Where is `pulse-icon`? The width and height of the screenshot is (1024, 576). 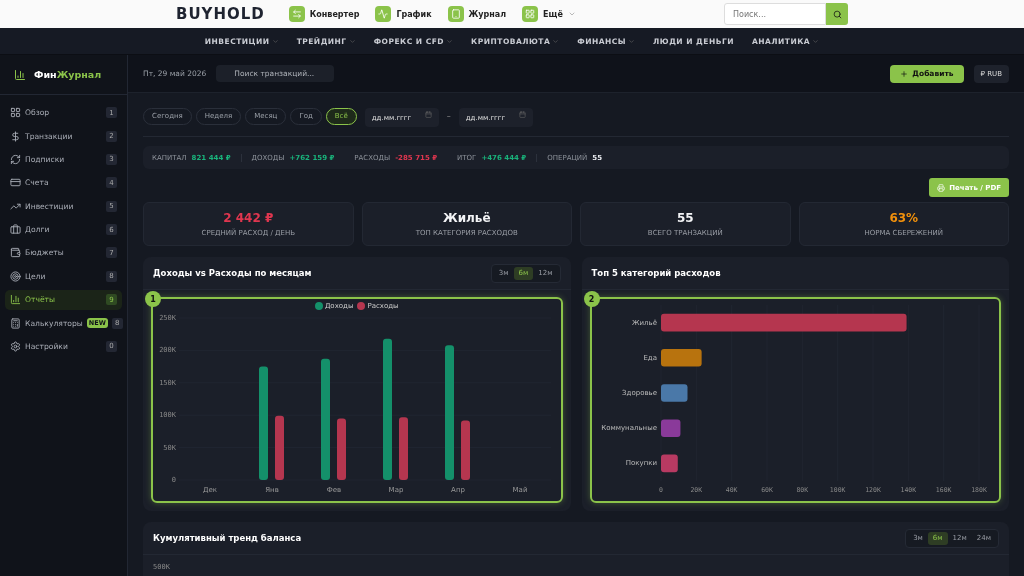
pulse-icon is located at coordinates (383, 14).